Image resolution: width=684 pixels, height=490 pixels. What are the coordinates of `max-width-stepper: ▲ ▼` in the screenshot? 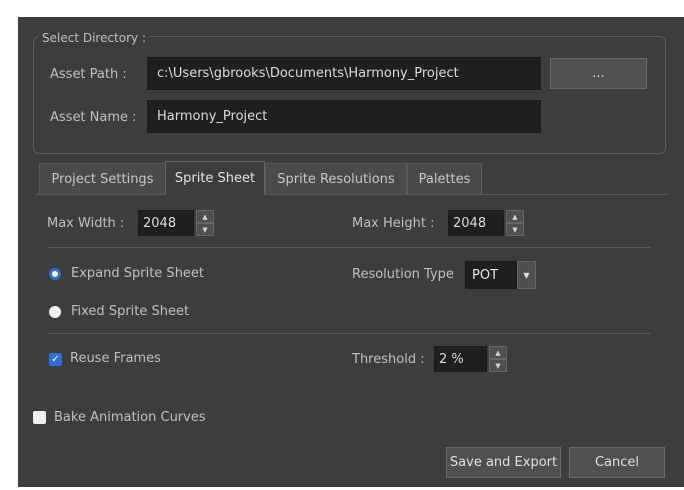 It's located at (205, 223).